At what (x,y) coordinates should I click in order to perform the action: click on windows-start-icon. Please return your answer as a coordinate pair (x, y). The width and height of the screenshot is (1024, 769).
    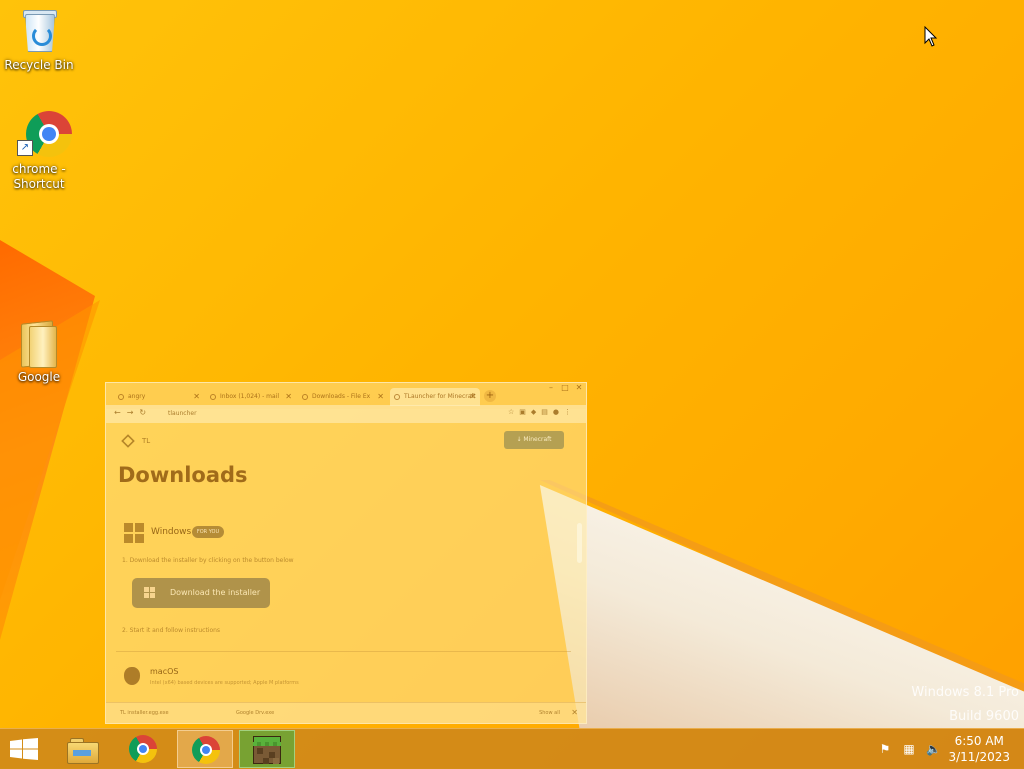
    Looking at the image, I should click on (24, 749).